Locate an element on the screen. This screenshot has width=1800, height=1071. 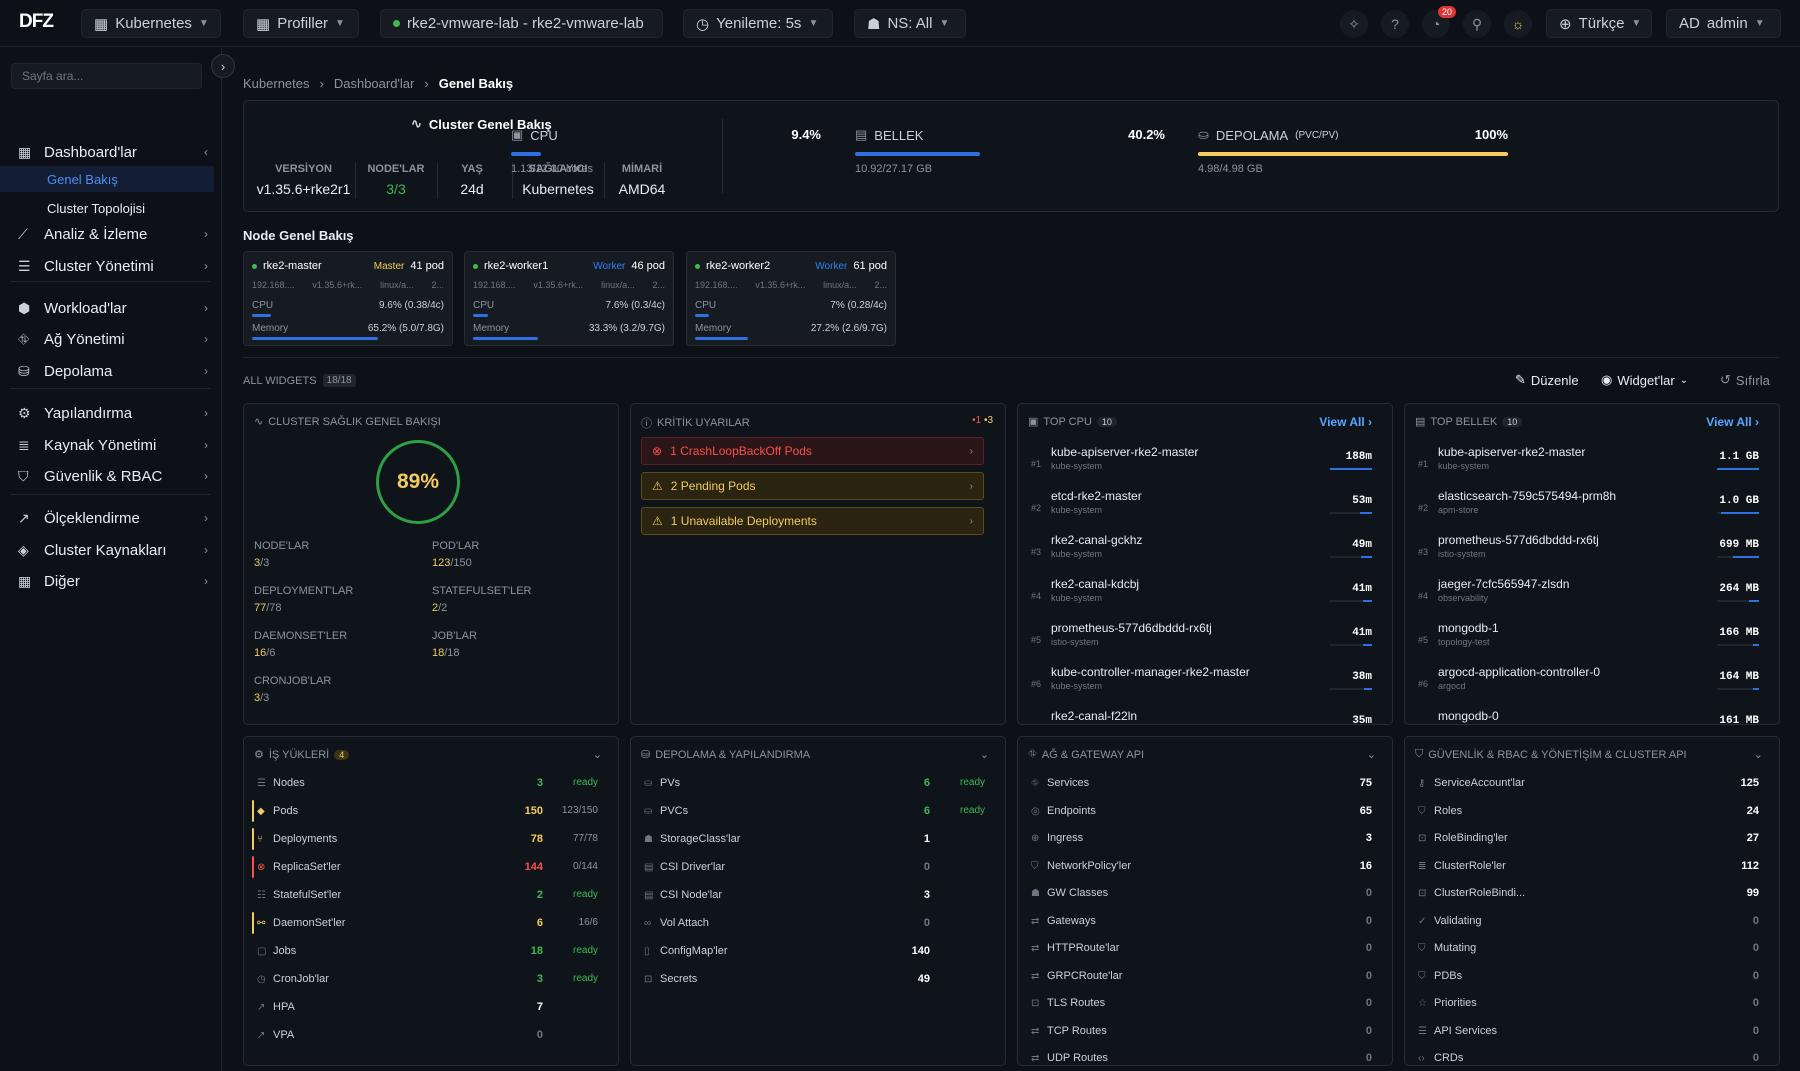
top-list-row: #2 etcd-rke2-master kube-system 53m is located at coordinates (1204, 508).